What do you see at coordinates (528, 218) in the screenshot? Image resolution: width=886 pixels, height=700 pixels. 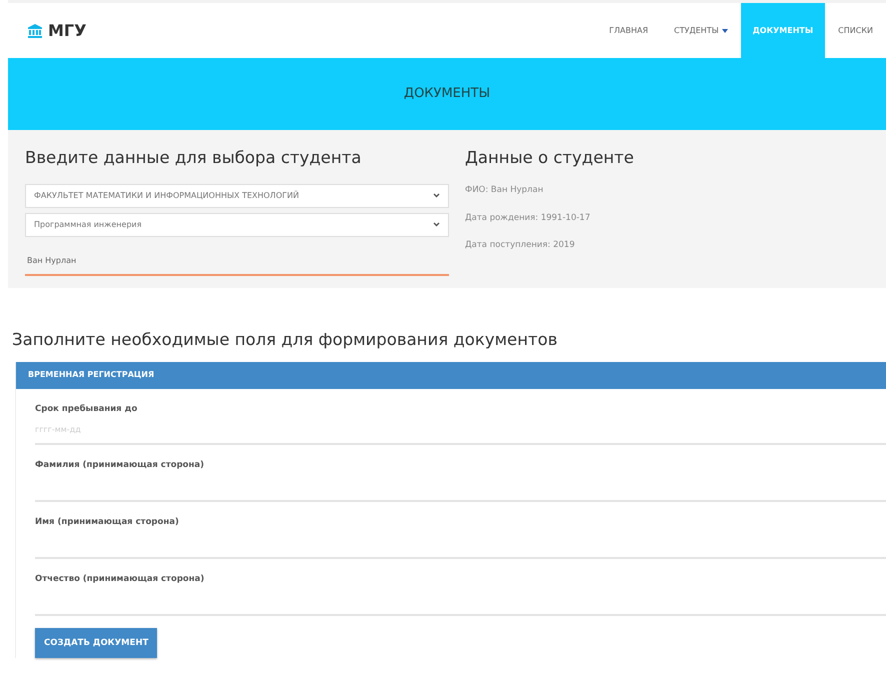 I see `info-text: Дата рождения: 1991-10-17` at bounding box center [528, 218].